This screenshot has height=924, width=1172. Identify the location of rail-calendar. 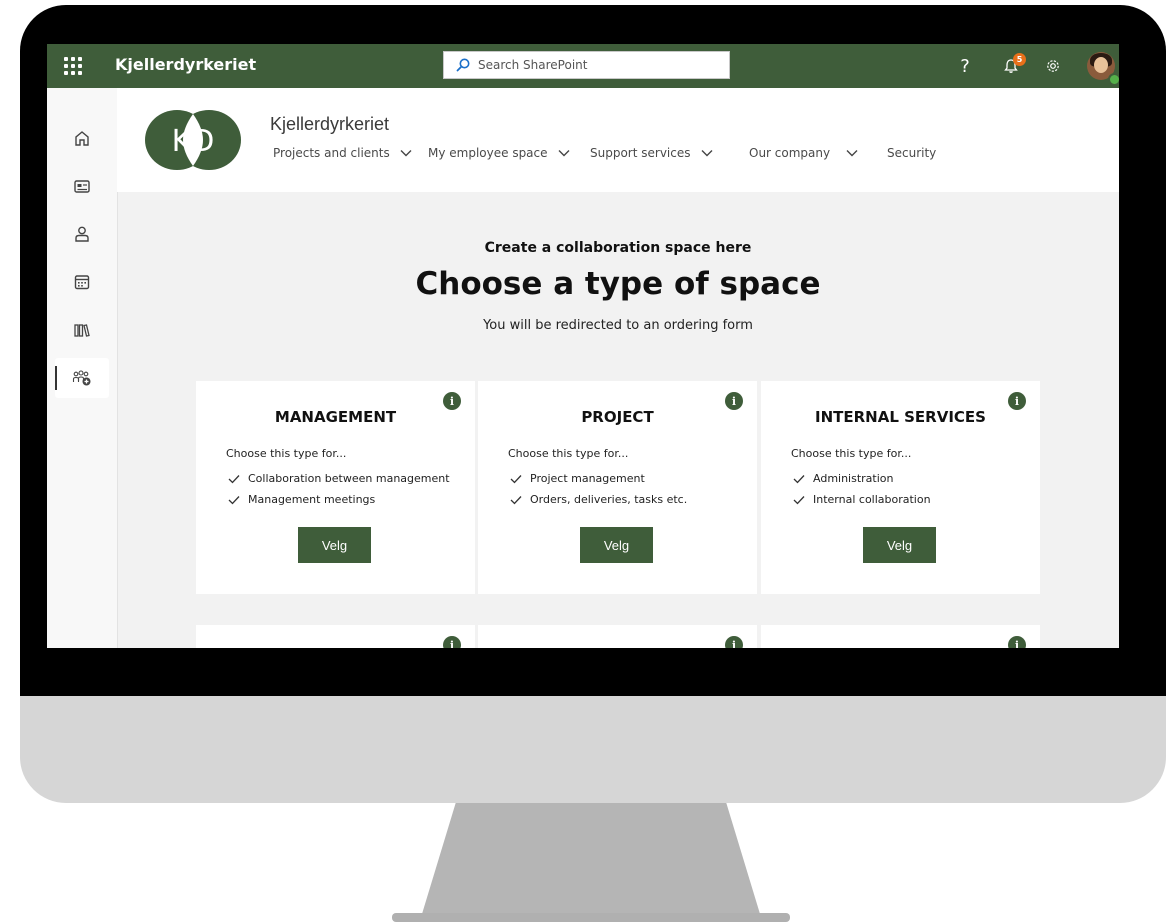
(82, 282).